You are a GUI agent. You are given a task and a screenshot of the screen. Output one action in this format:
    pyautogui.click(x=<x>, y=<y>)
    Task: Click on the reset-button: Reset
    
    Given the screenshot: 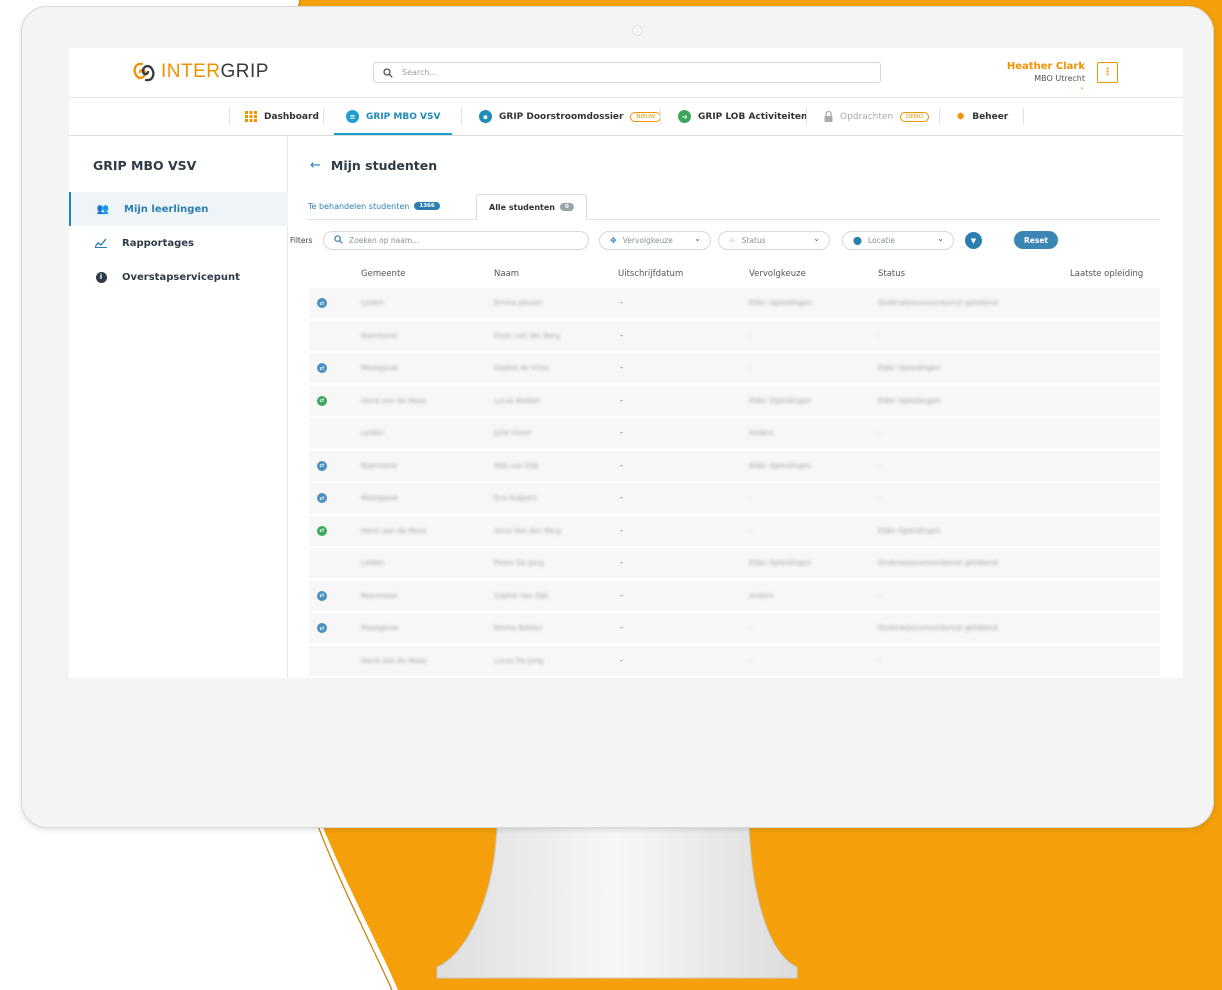 What is the action you would take?
    pyautogui.click(x=1036, y=240)
    